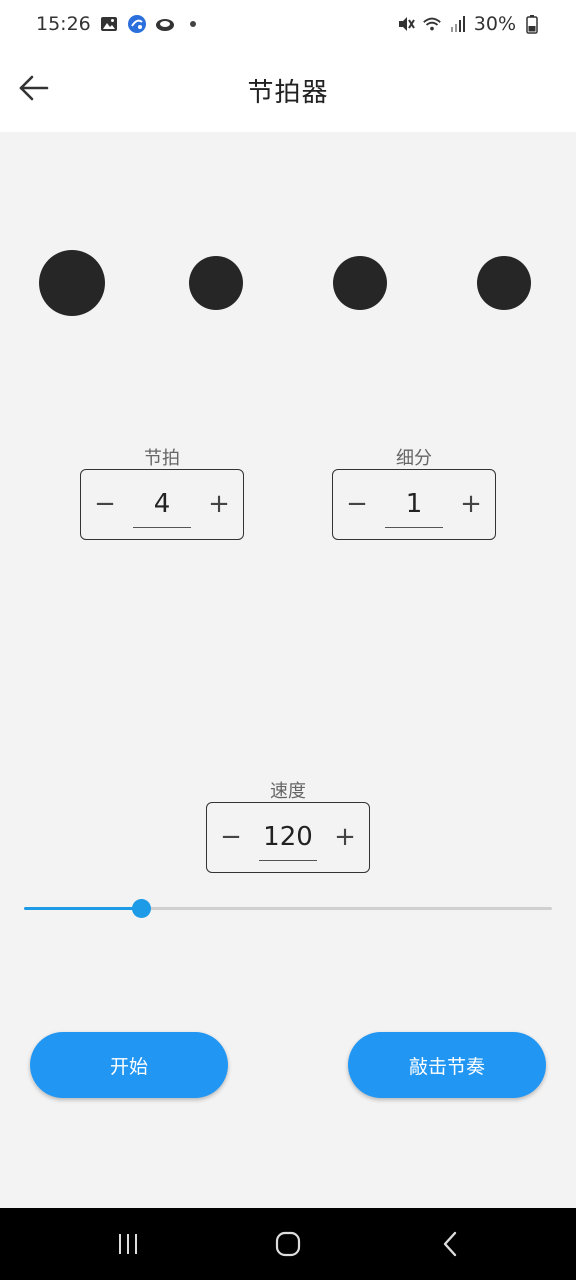  What do you see at coordinates (345, 837) in the screenshot?
I see `tempo-increment-button: +` at bounding box center [345, 837].